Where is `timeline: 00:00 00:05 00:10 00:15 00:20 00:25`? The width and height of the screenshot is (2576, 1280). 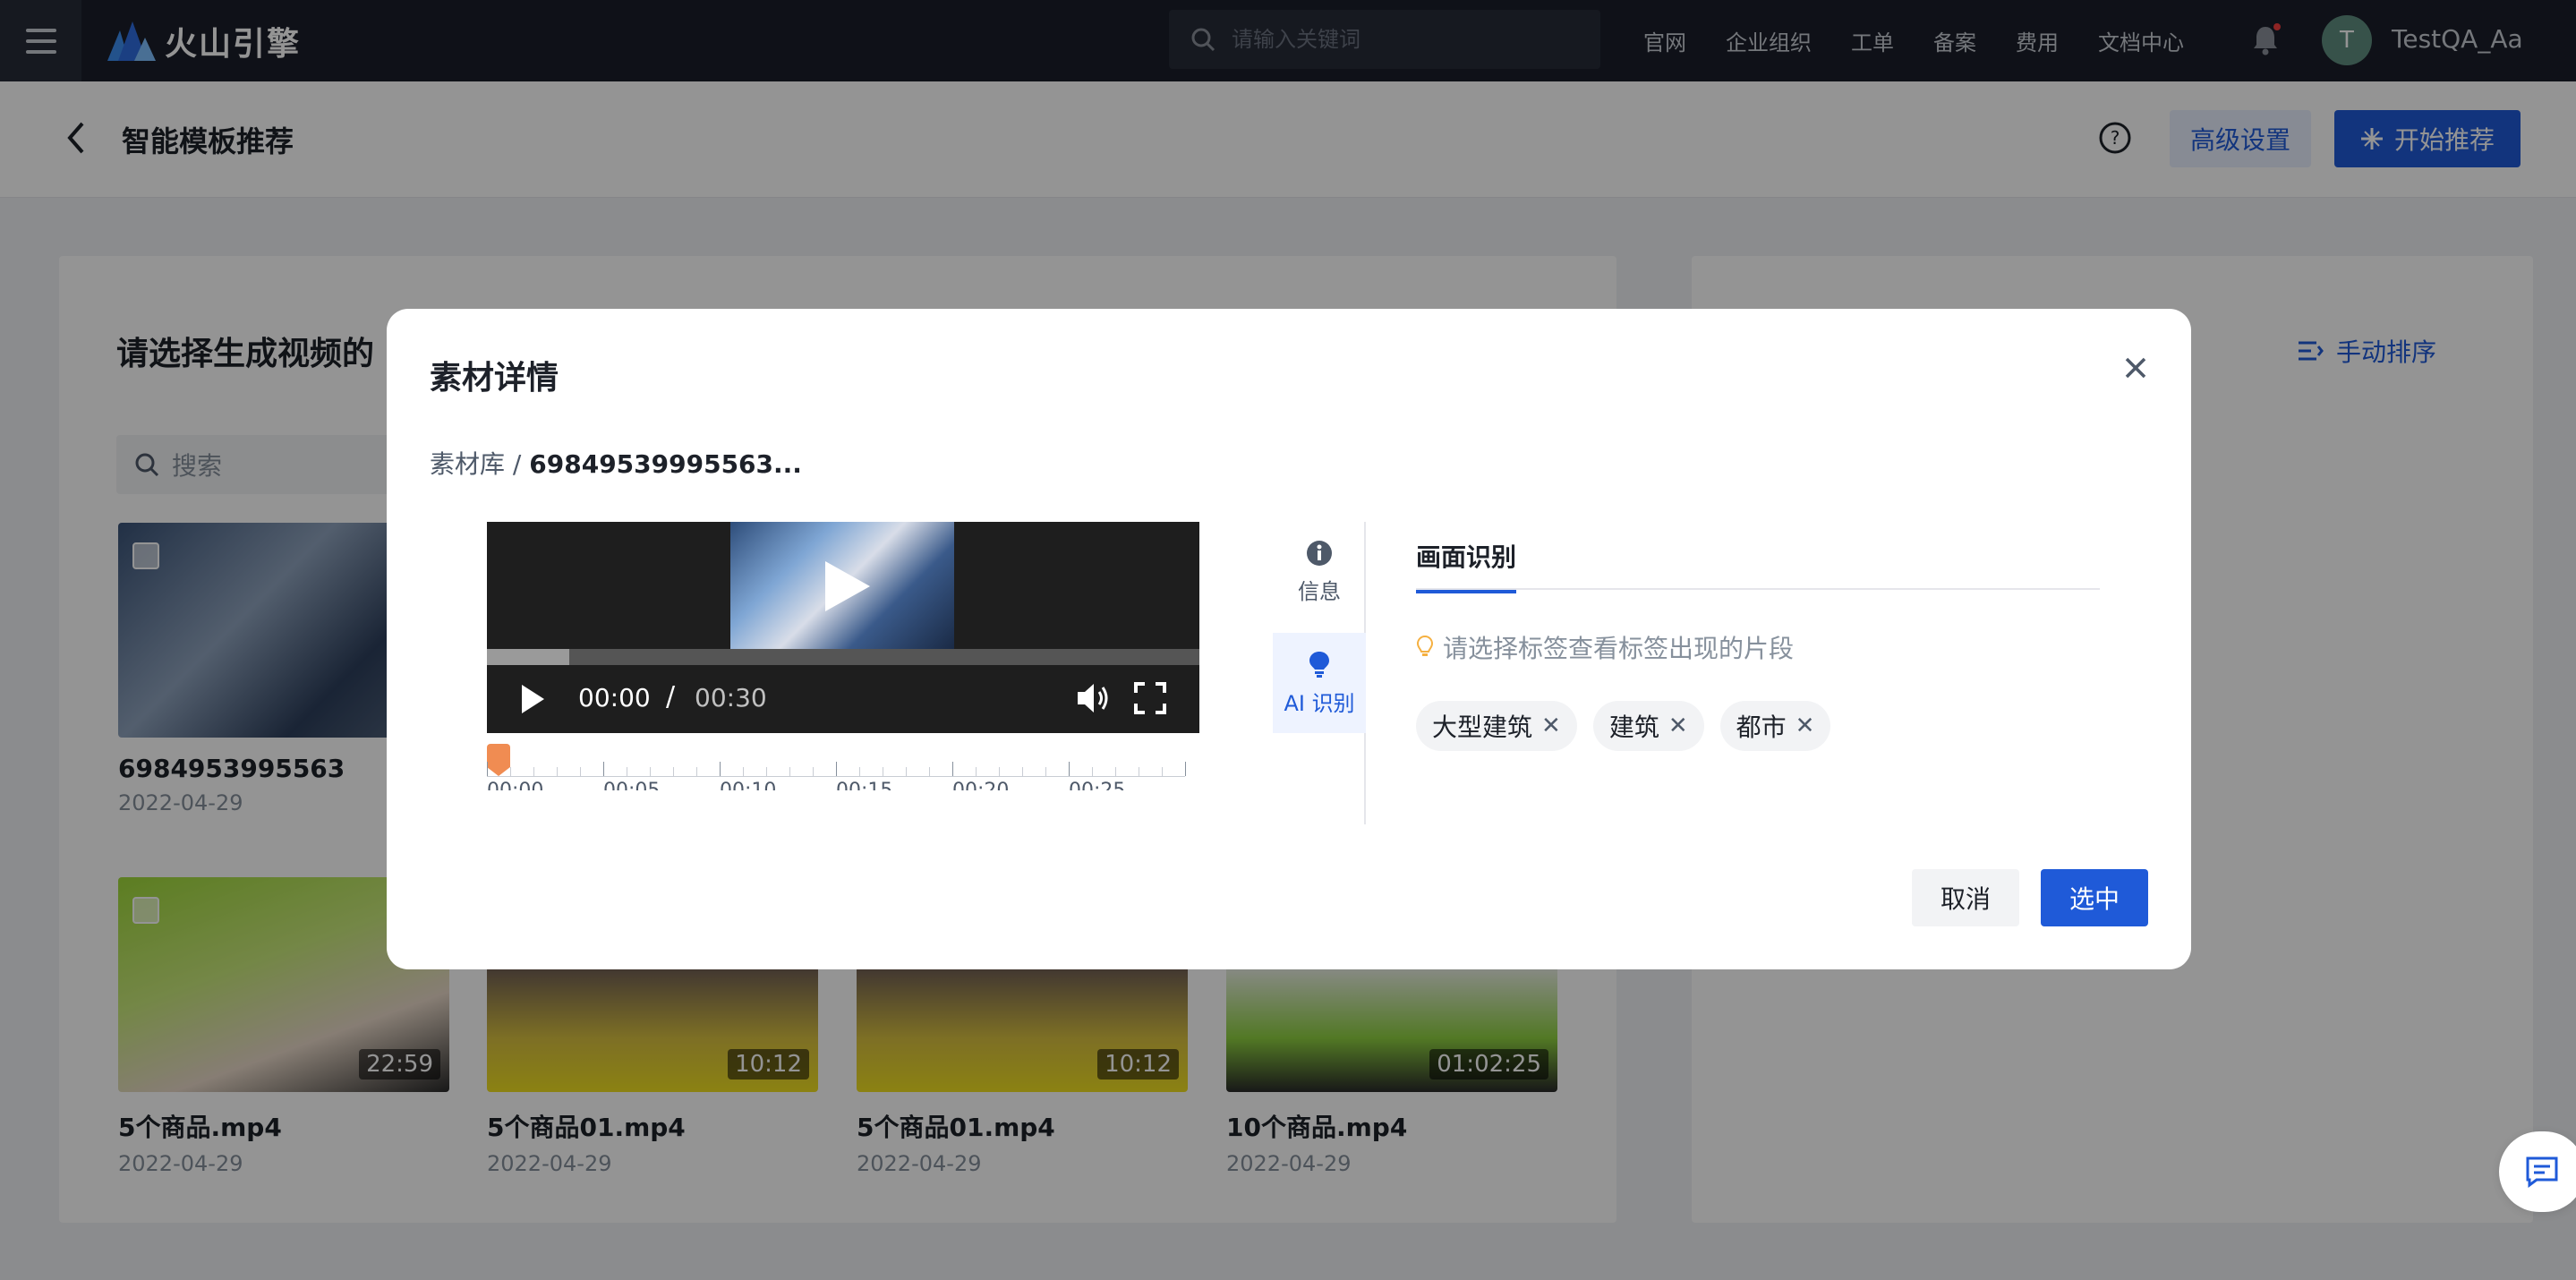 timeline: 00:00 00:05 00:10 00:15 00:20 00:25 is located at coordinates (843, 765).